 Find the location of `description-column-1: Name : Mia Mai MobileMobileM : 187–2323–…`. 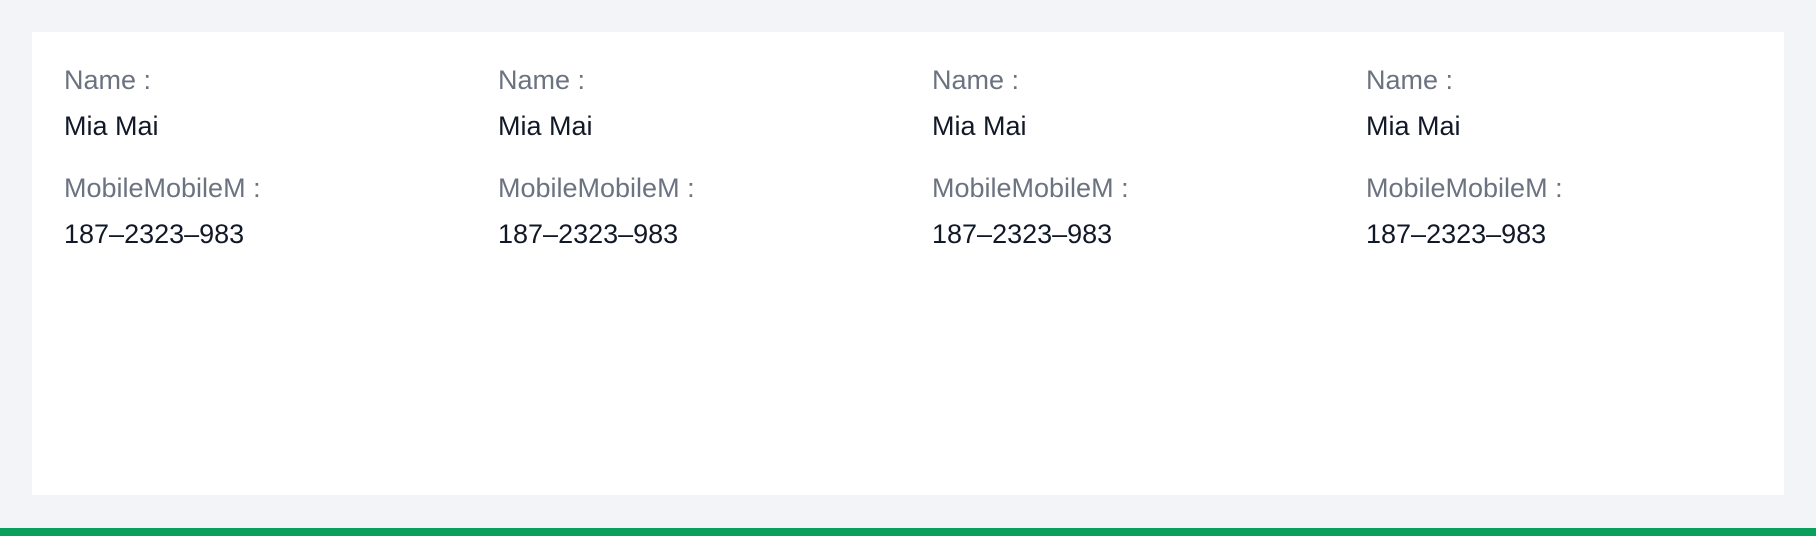

description-column-1: Name : Mia Mai MobileMobileM : 187–2323–… is located at coordinates (281, 168).